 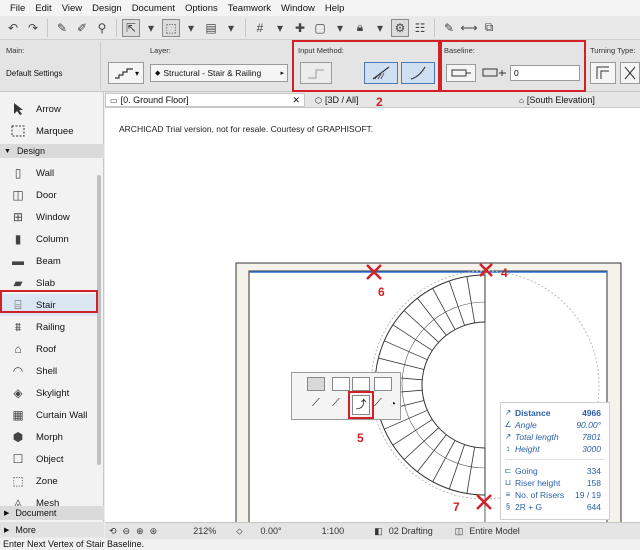 I want to click on pencil-icon: ✎, so click(x=62, y=28).